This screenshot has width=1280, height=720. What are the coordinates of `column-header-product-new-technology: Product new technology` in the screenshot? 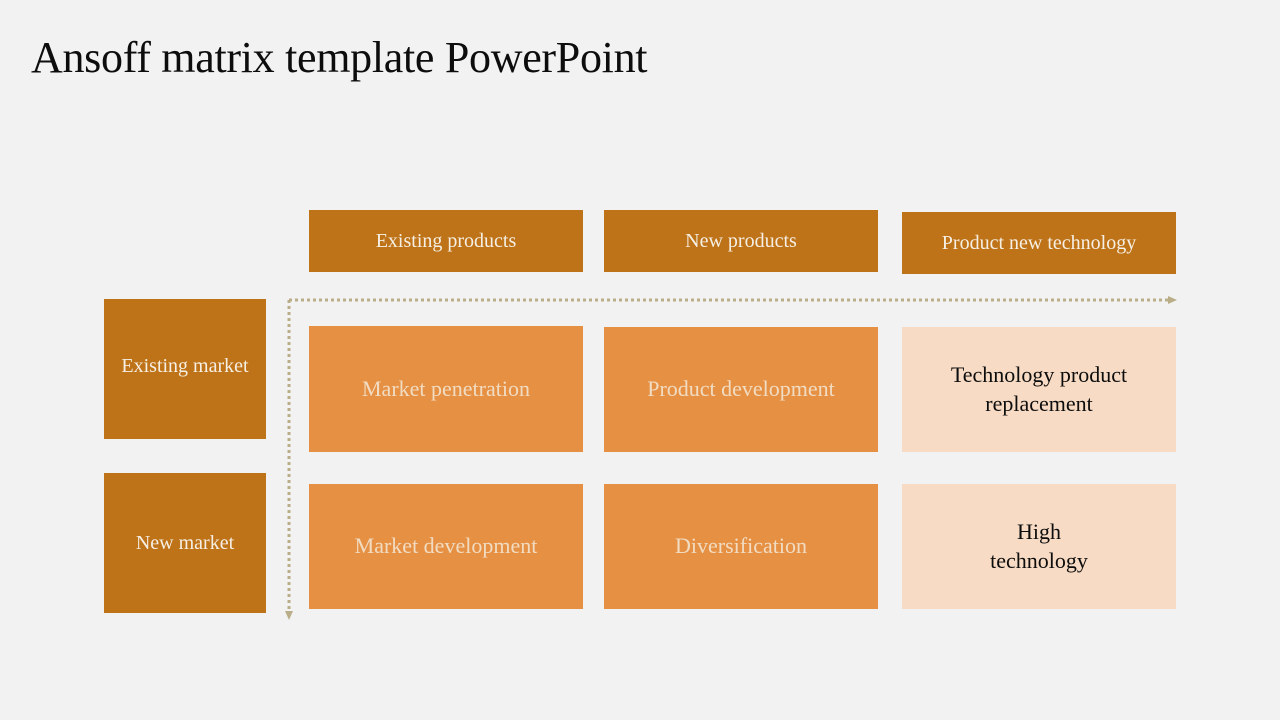 It's located at (1039, 243).